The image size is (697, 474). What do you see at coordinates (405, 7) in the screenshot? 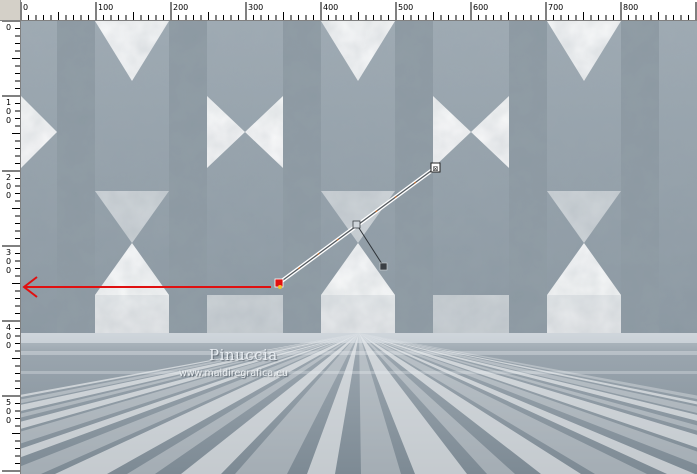
I see `ruler-label: 500` at bounding box center [405, 7].